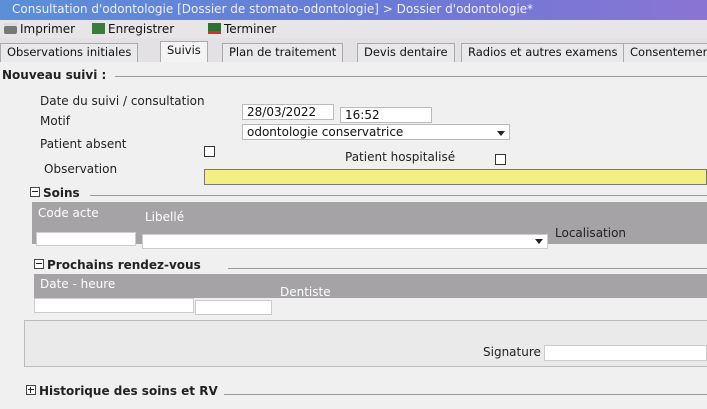  Describe the element at coordinates (10, 28) in the screenshot. I see `printer-icon` at that location.